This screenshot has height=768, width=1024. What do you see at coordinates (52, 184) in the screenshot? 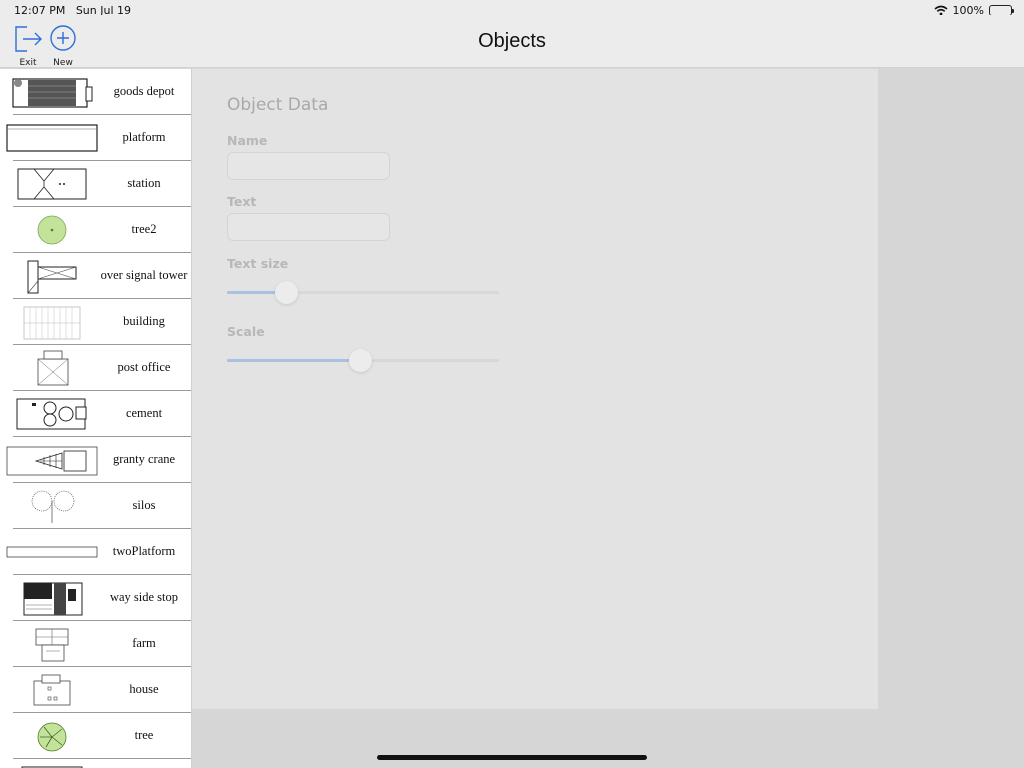
I see `station-thumbnail` at bounding box center [52, 184].